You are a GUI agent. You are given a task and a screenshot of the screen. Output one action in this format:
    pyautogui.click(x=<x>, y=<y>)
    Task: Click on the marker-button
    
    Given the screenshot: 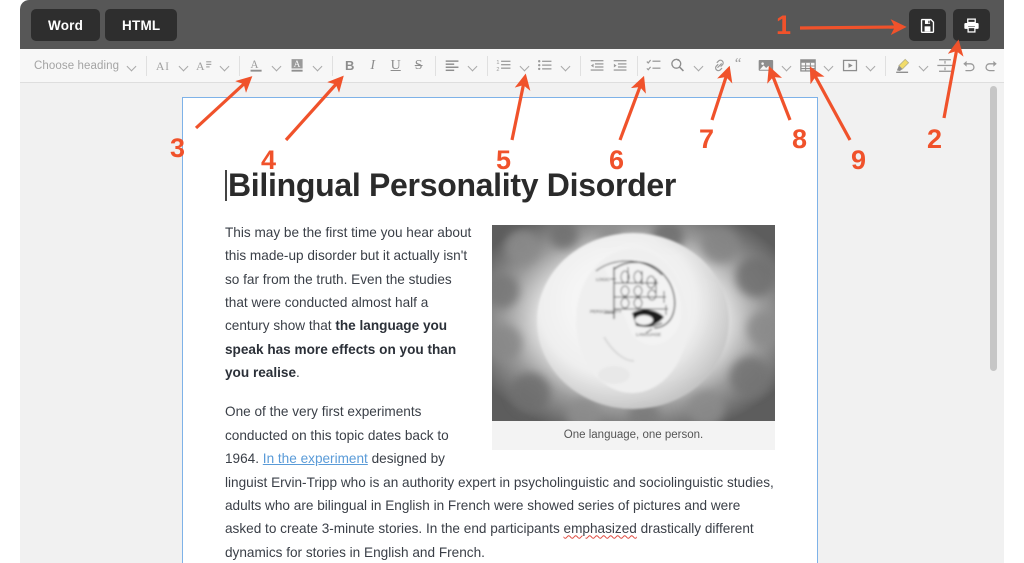 What is the action you would take?
    pyautogui.click(x=912, y=66)
    